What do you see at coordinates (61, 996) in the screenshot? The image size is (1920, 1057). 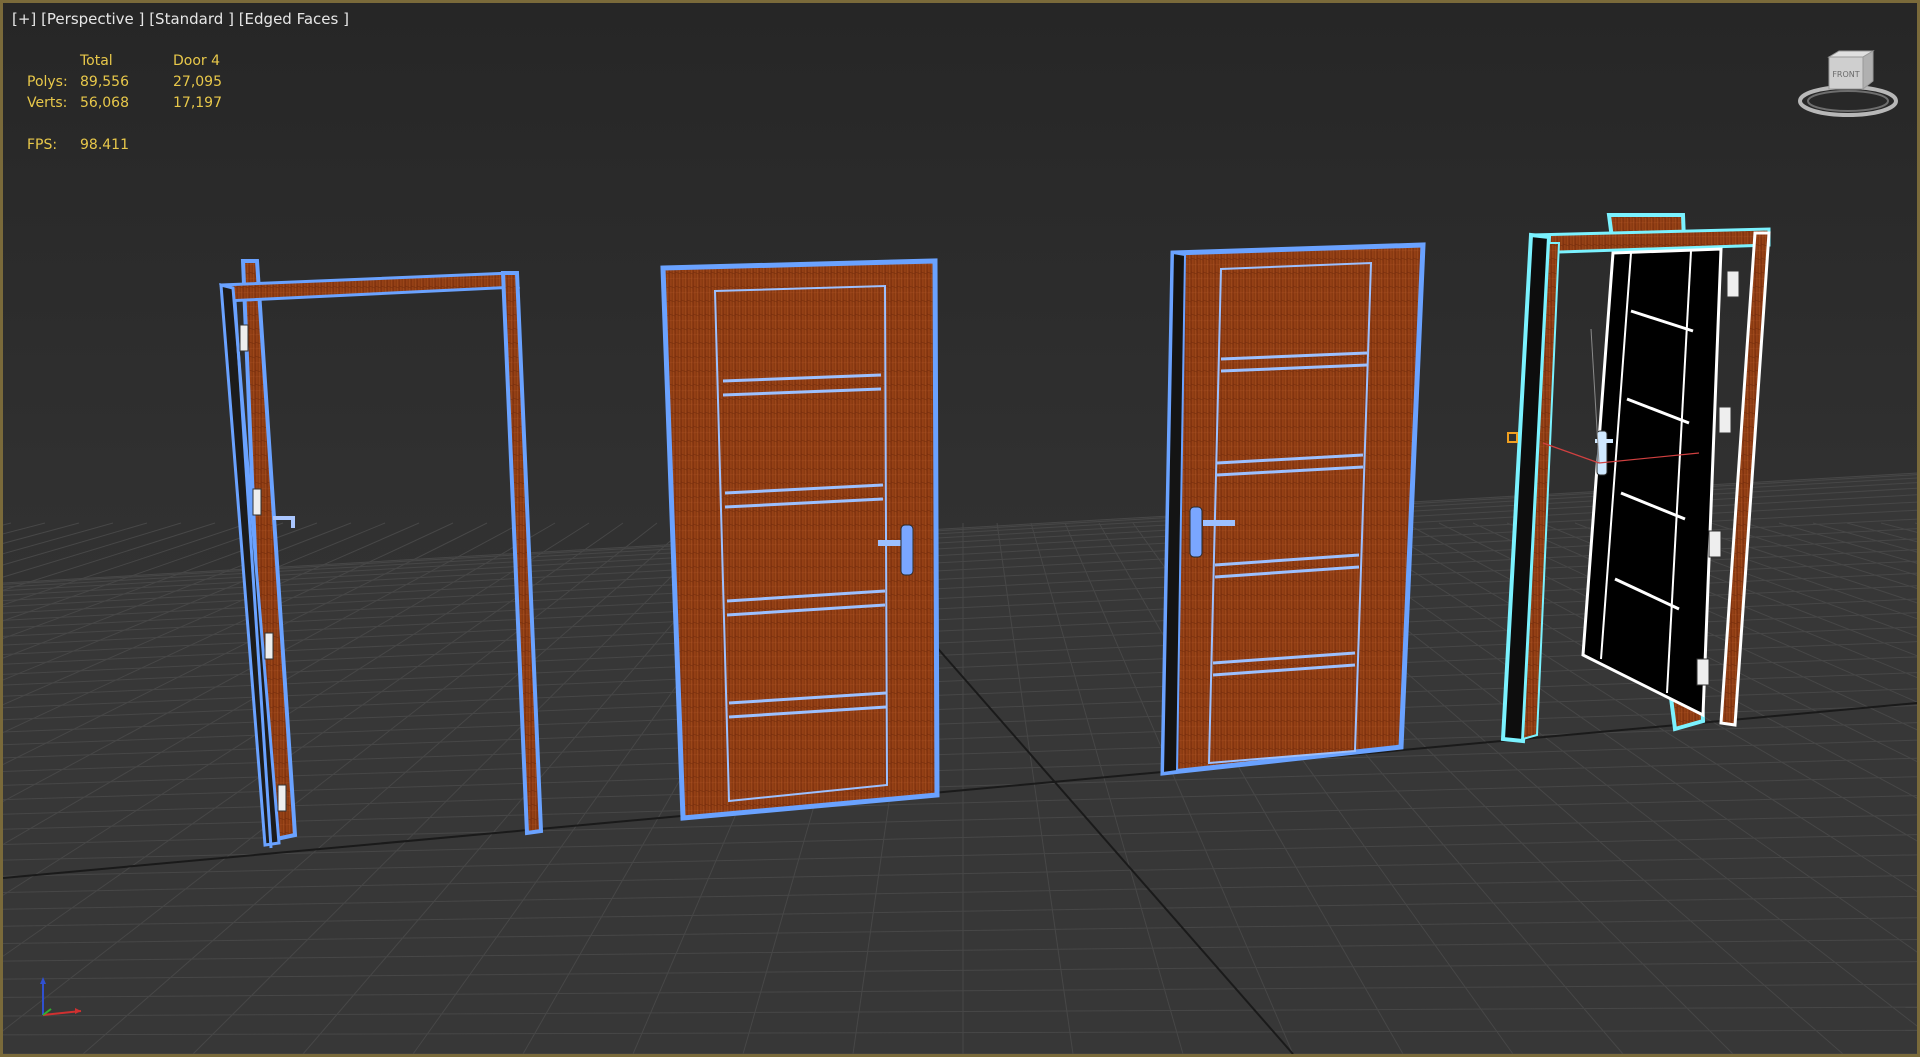 I see `axis-triad-icon` at bounding box center [61, 996].